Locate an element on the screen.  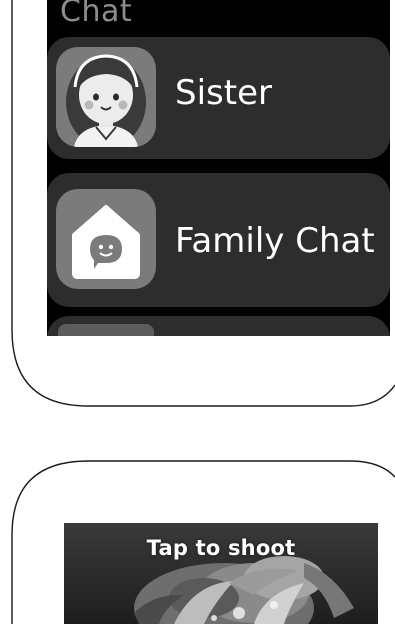
girl-avatar-icon is located at coordinates (106, 97).